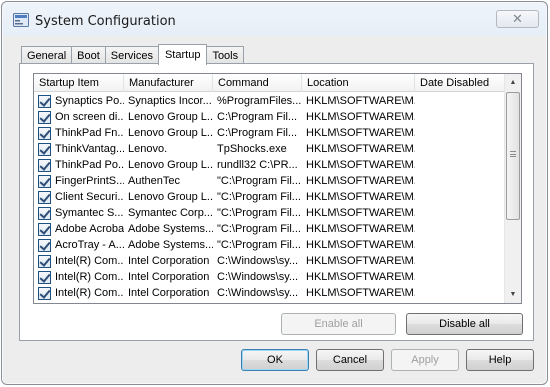 Image resolution: width=550 pixels, height=387 pixels. What do you see at coordinates (105, 21) in the screenshot?
I see `window-title: System Configuration` at bounding box center [105, 21].